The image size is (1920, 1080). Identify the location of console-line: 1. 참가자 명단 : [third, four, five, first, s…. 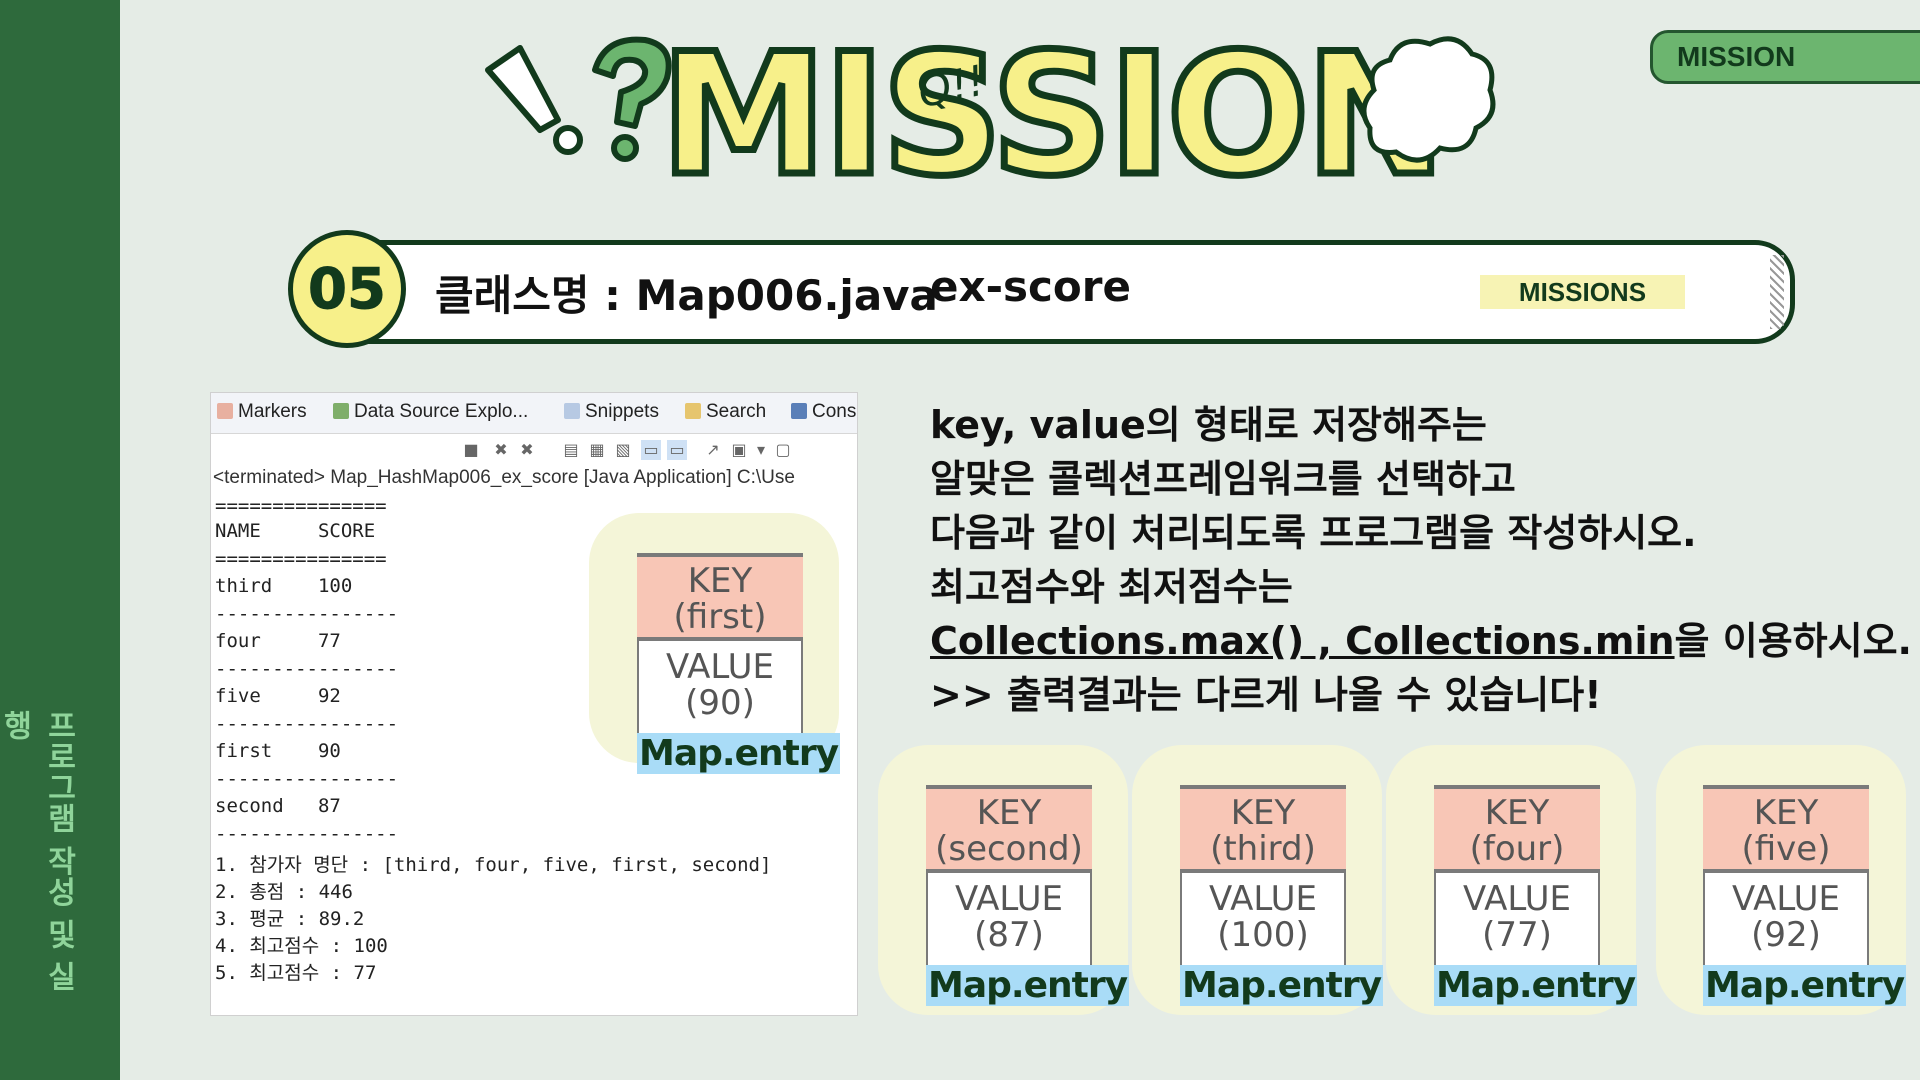
(493, 865).